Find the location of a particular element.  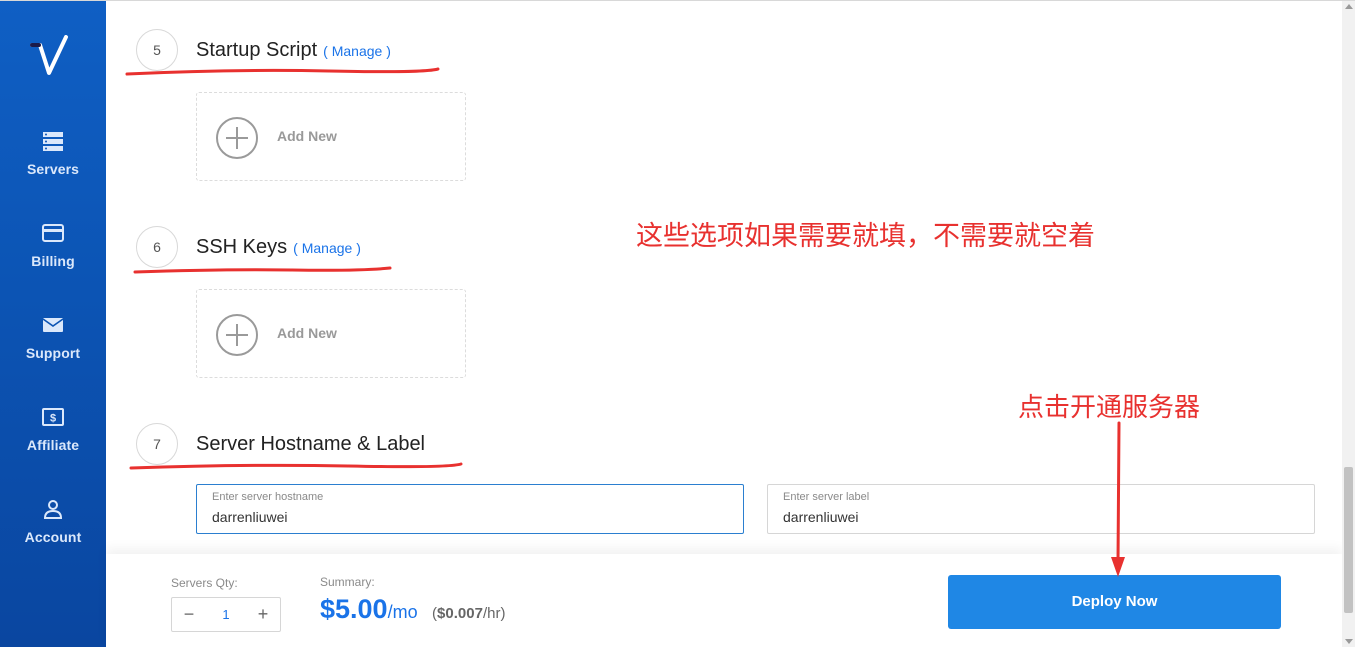

user-icon is located at coordinates (53, 509).